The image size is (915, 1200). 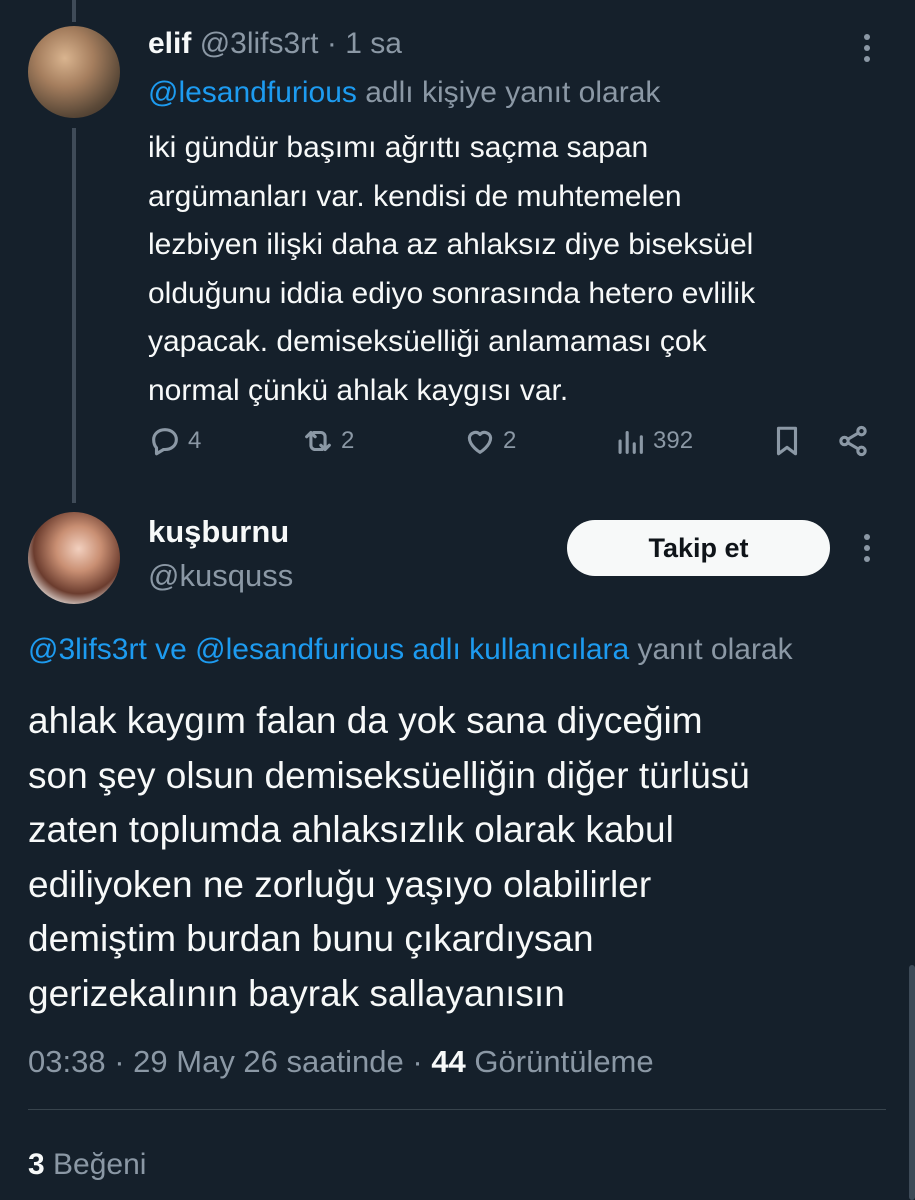 I want to click on tweet-text-line: demiştim burdan bunu çıkardıysan, so click(x=311, y=938).